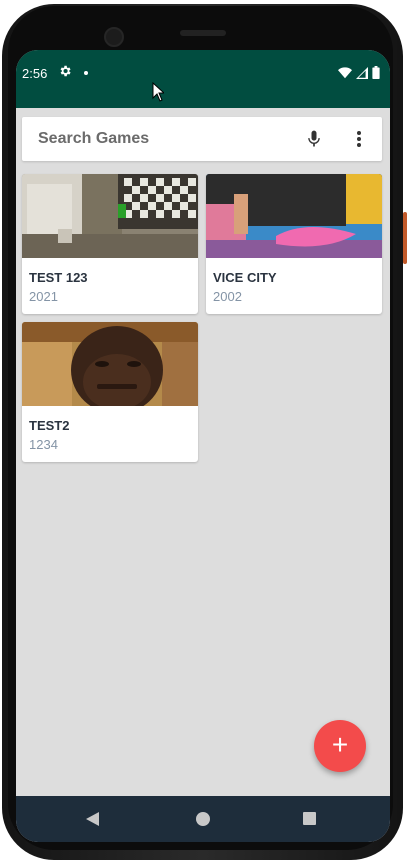  I want to click on game-year: 1234, so click(43, 444).